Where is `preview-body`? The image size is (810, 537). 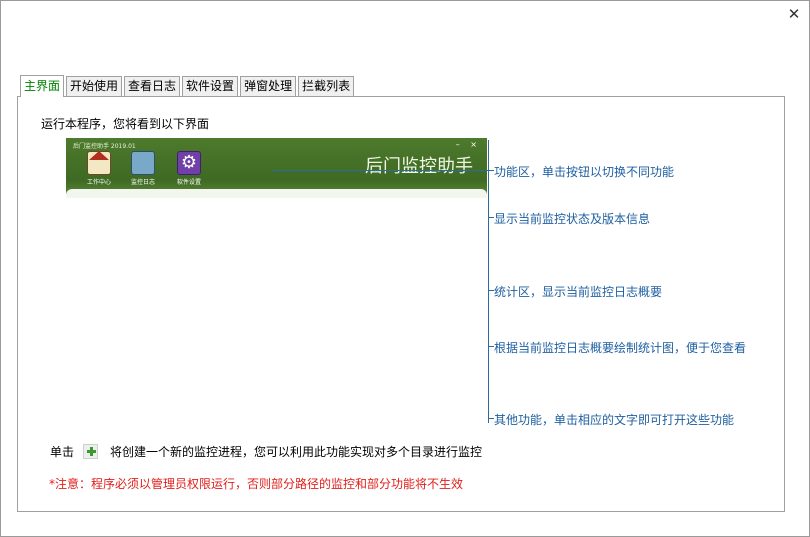
preview-body is located at coordinates (276, 193).